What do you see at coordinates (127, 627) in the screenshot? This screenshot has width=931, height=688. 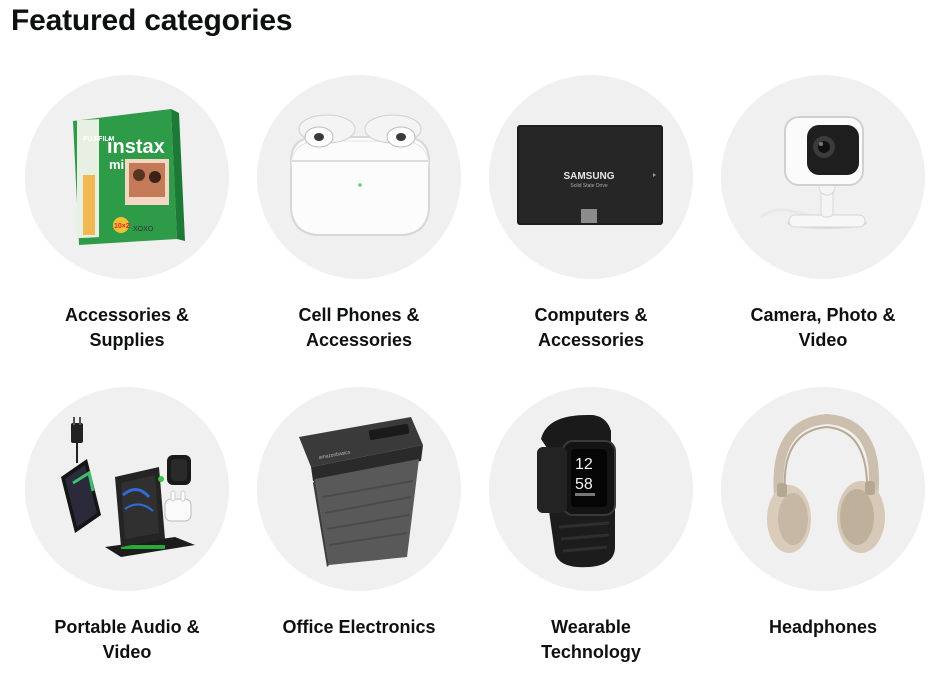 I see `category-label-line: Portable Audio &` at bounding box center [127, 627].